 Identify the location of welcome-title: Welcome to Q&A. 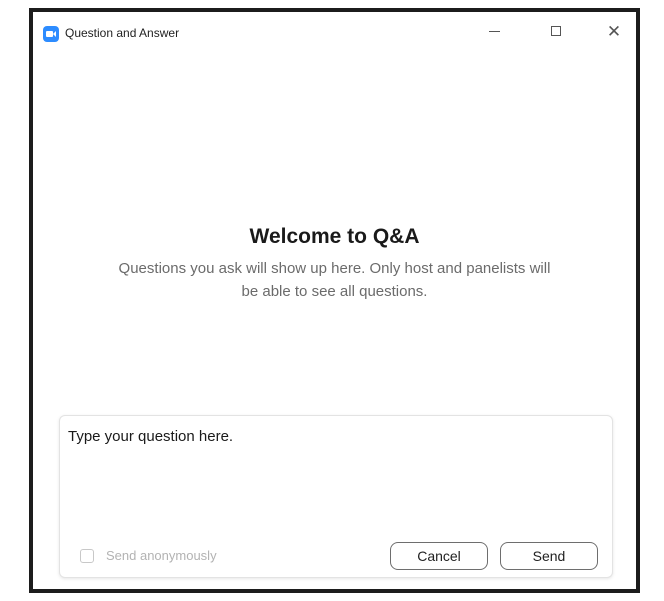
(334, 236).